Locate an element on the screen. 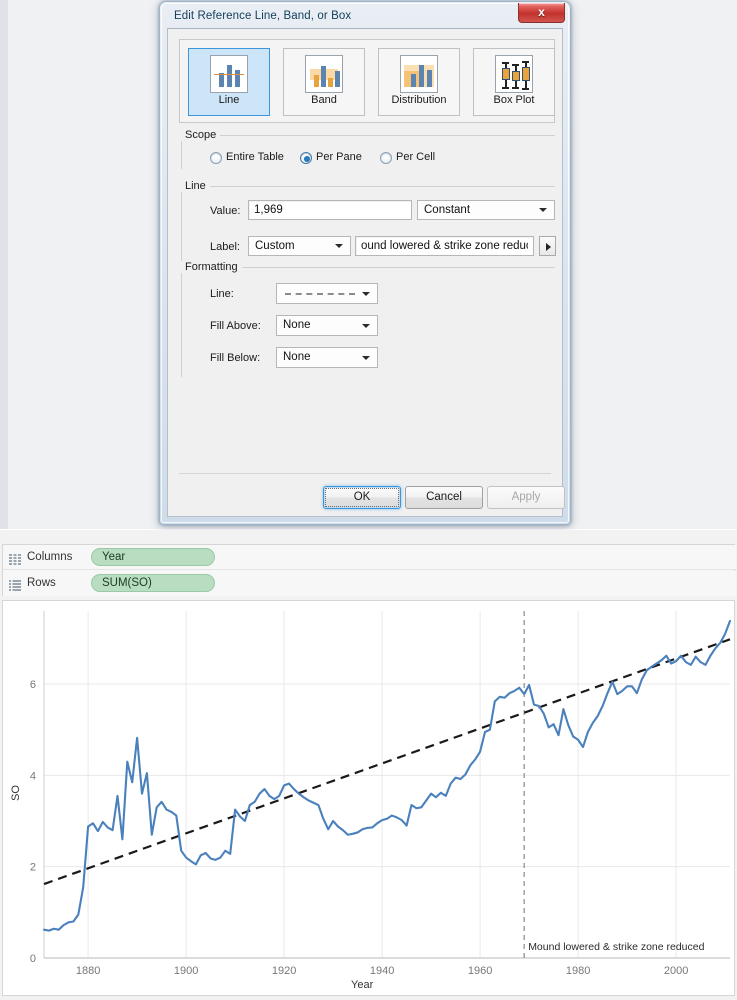 The image size is (737, 1000). apply-button-label: Apply is located at coordinates (526, 497).